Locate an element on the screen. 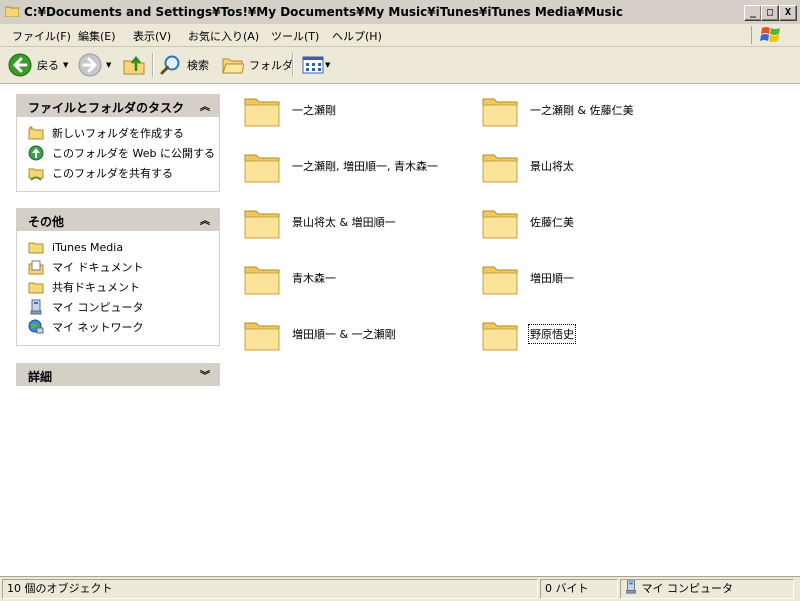  publish-web-icon is located at coordinates (36, 153).